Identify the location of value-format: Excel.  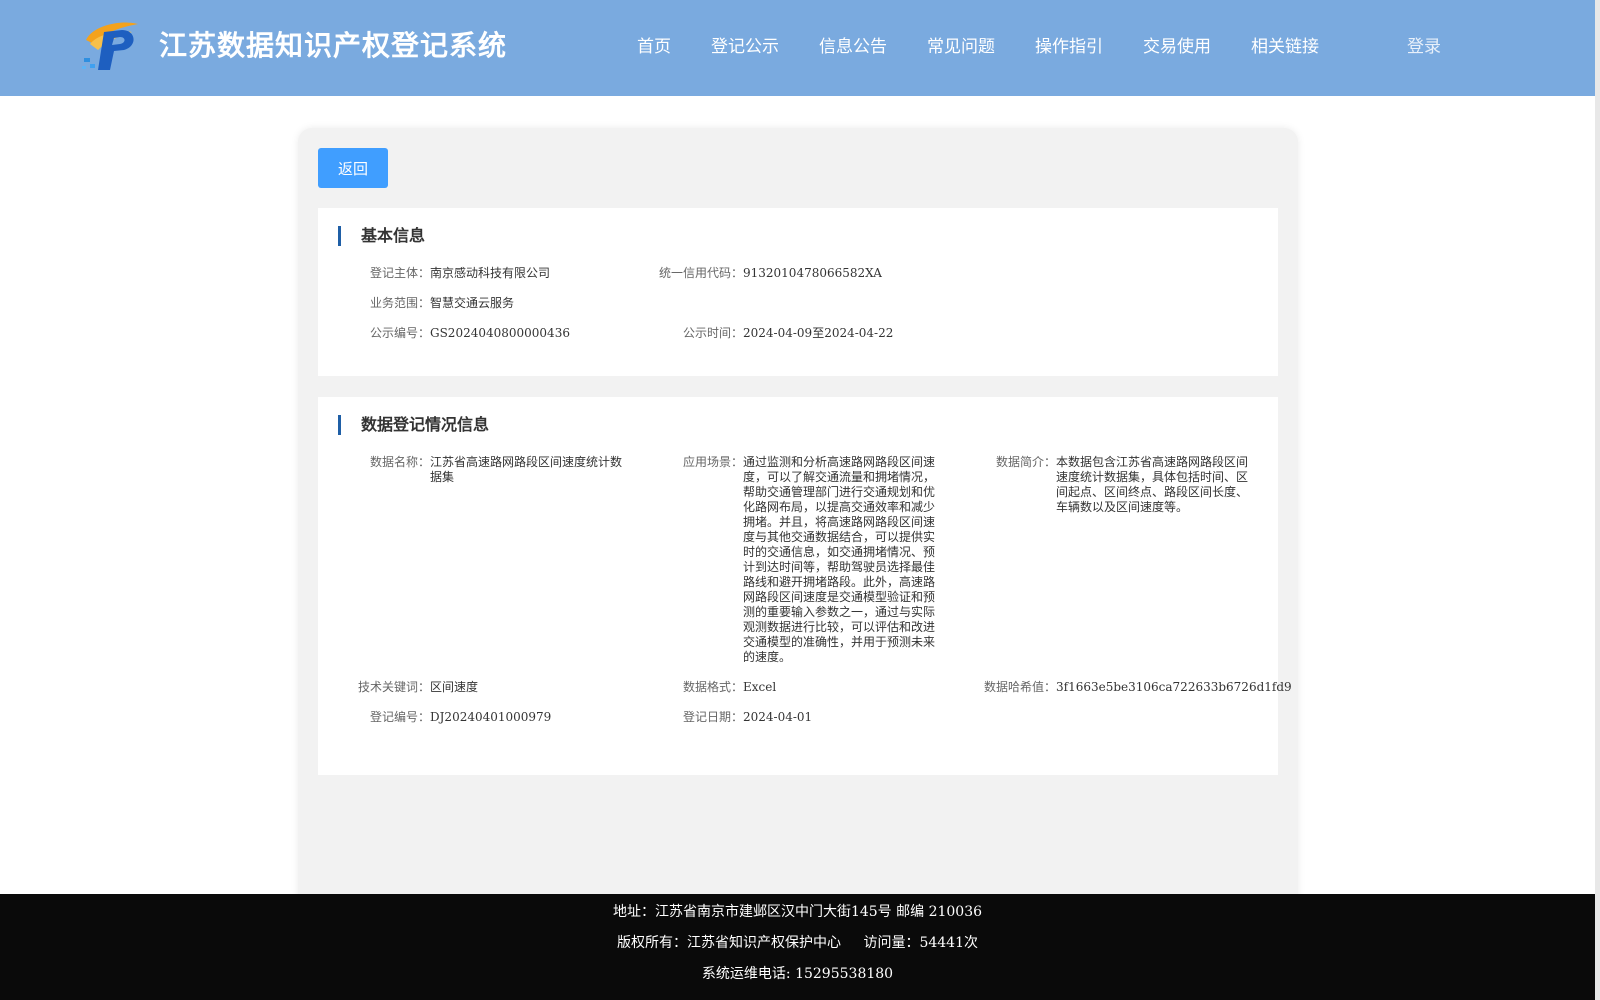
(760, 687).